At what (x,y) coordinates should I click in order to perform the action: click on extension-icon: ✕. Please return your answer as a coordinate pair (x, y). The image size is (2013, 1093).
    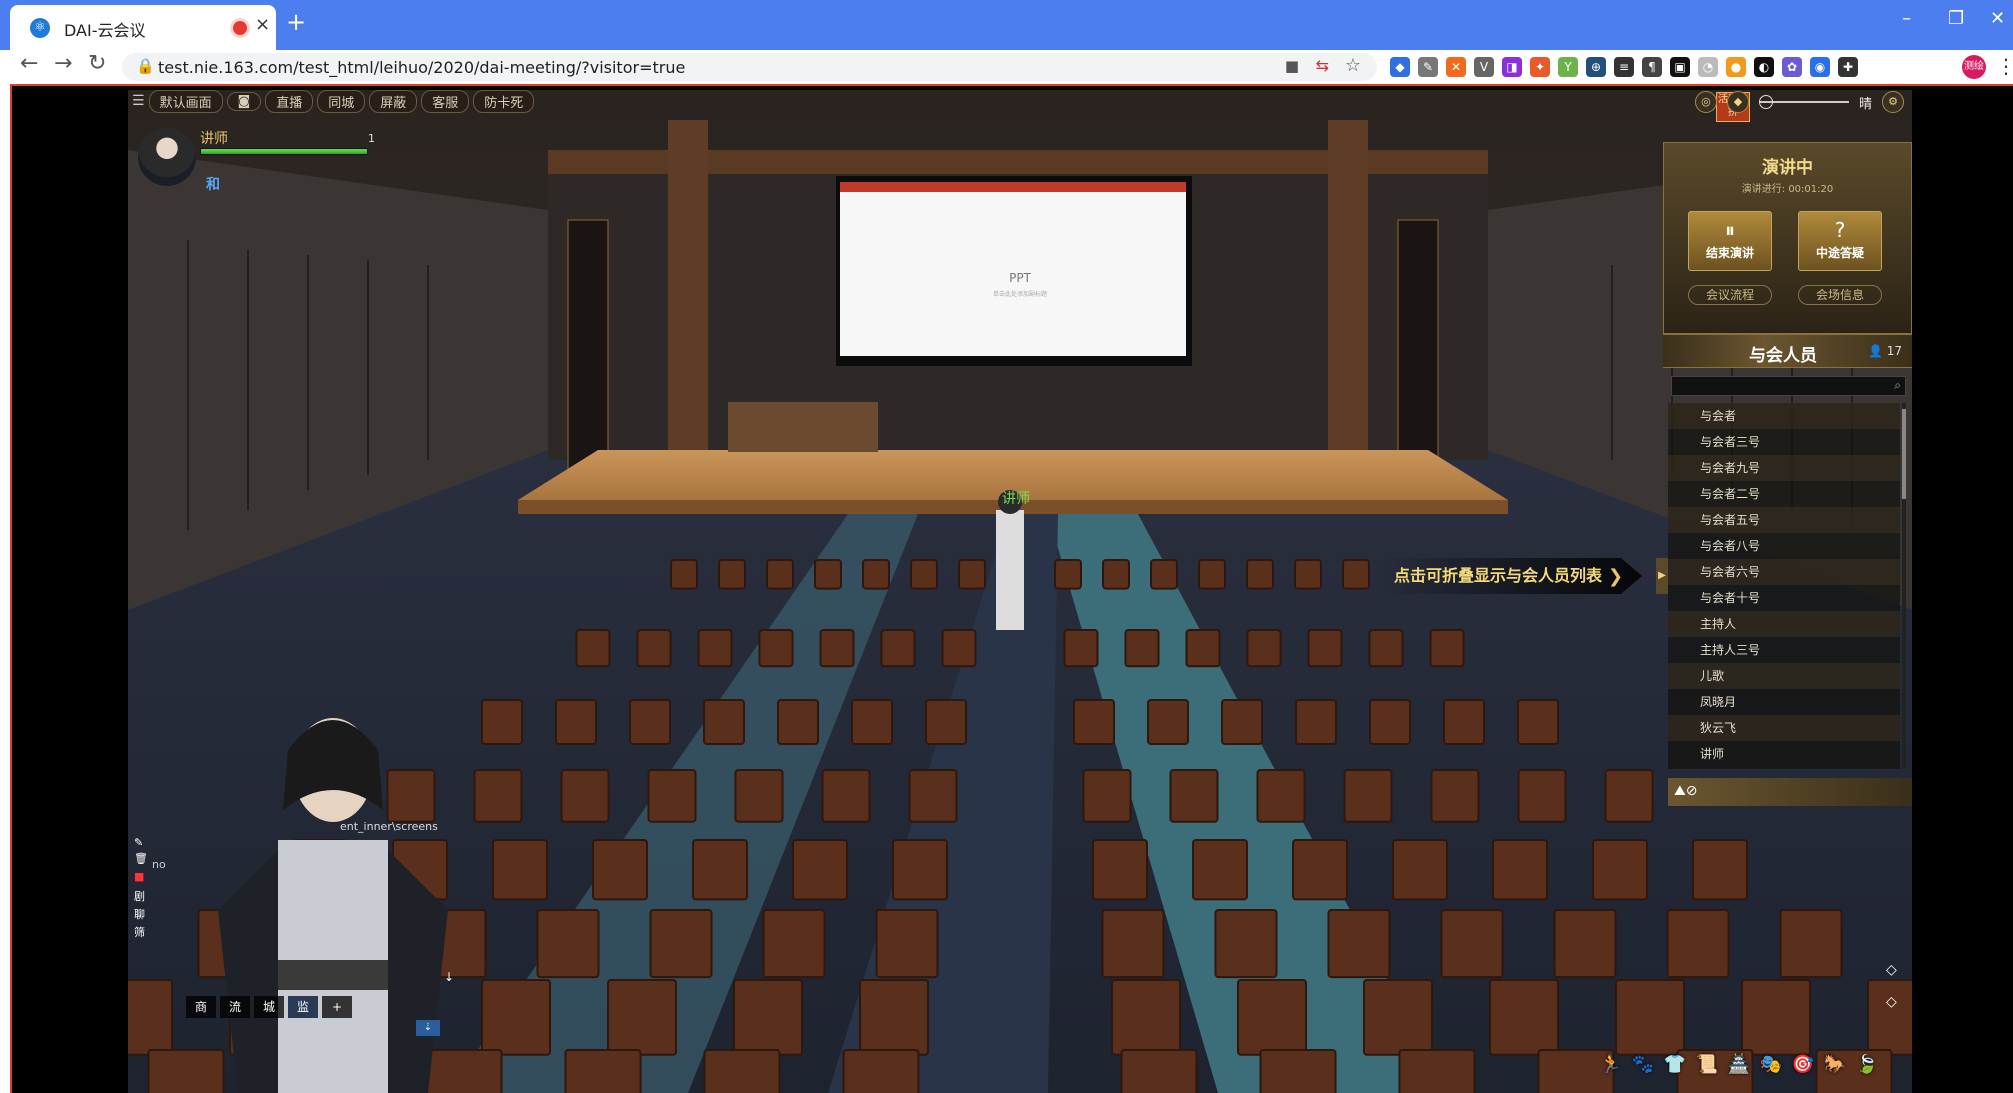
    Looking at the image, I should click on (1456, 67).